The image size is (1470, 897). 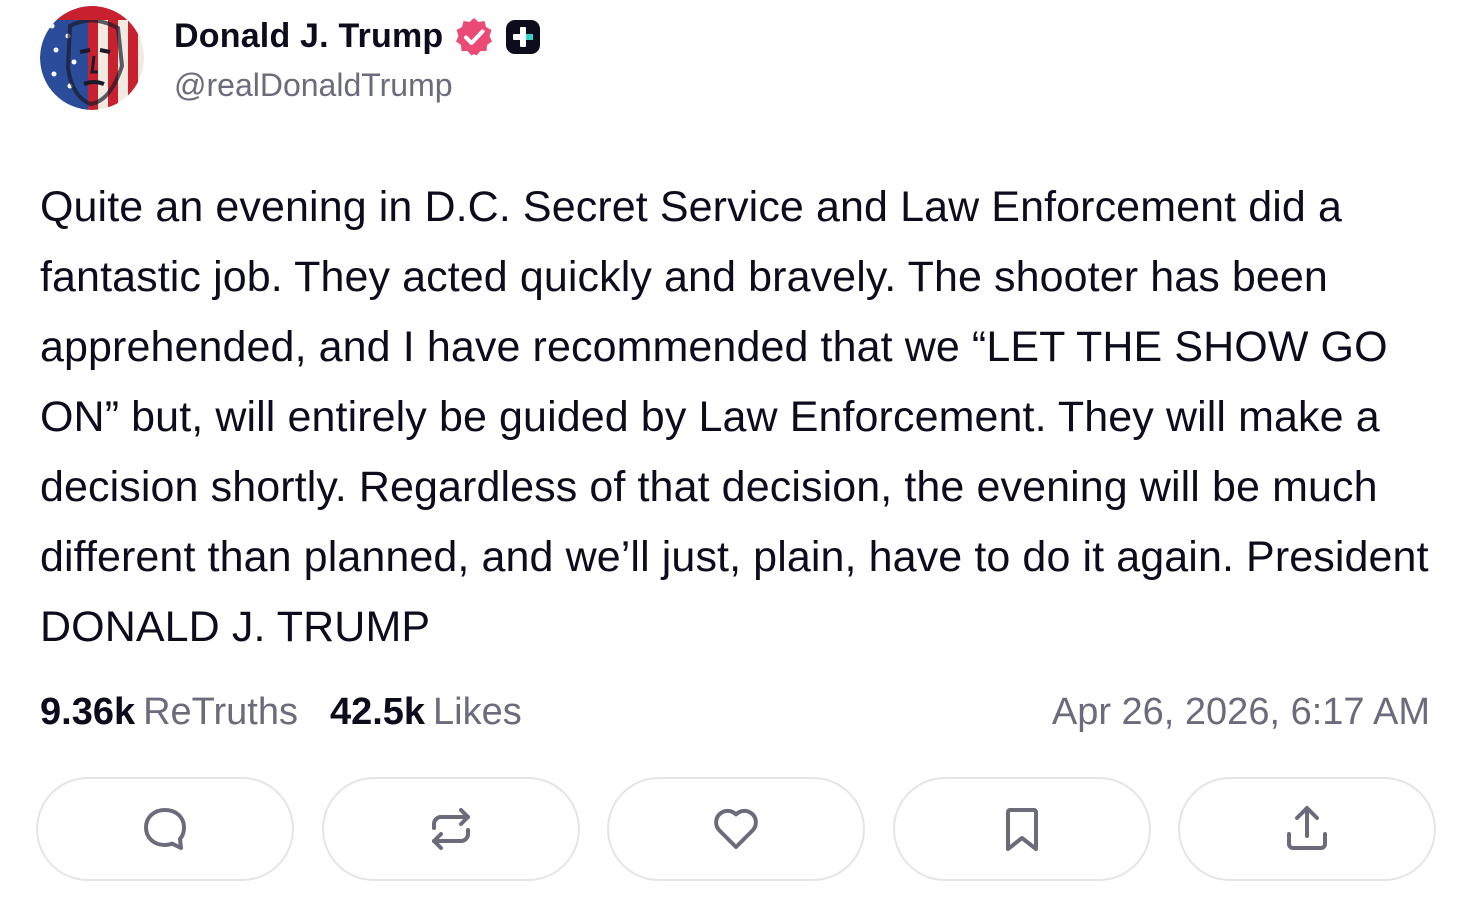 I want to click on bookmark-button, so click(x=1021, y=829).